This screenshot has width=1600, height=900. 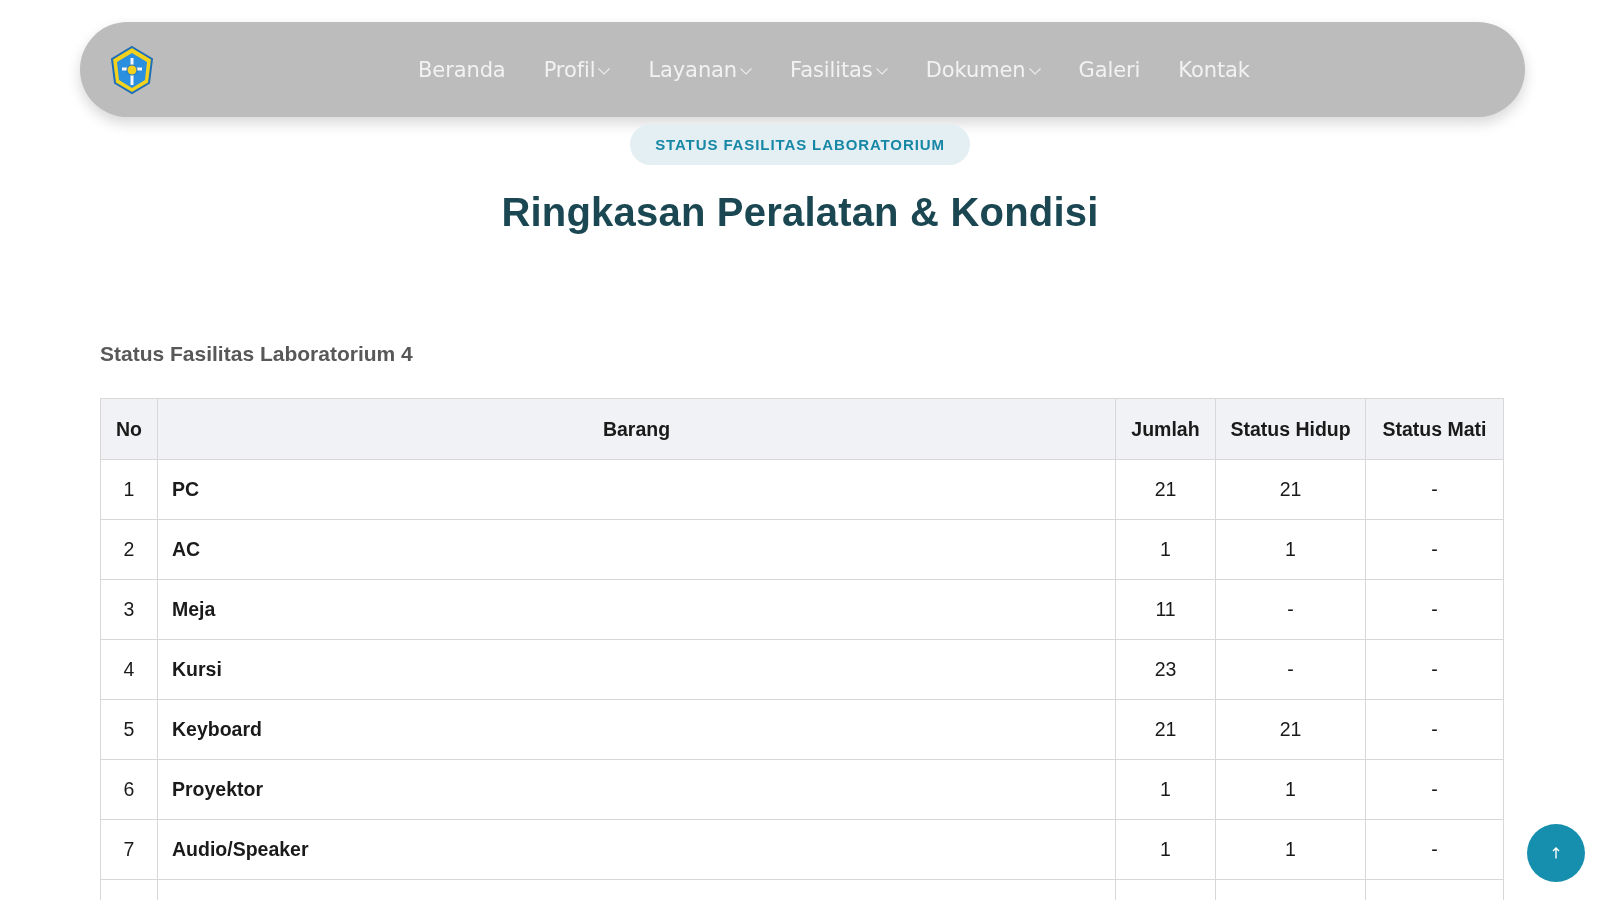 I want to click on table-cell: 2, so click(x=129, y=549).